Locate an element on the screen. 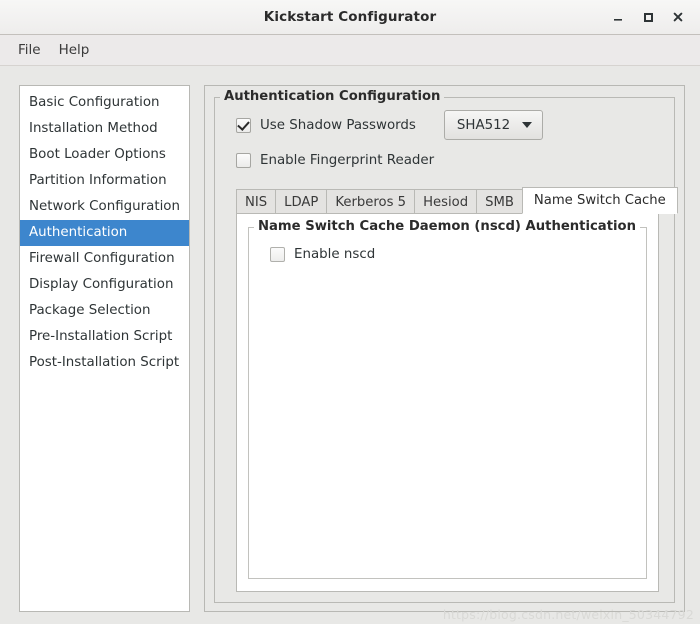 The image size is (700, 624). enable-fingerprint-reader-label: Enable Fingerprint Reader is located at coordinates (347, 160).